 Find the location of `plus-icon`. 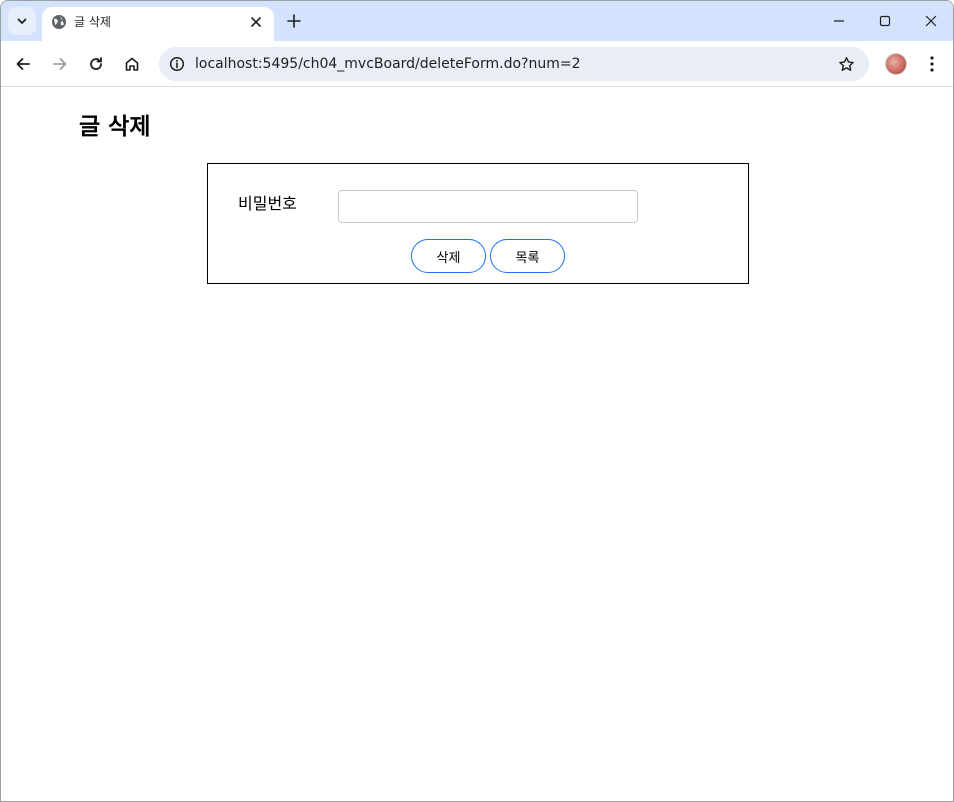

plus-icon is located at coordinates (294, 21).